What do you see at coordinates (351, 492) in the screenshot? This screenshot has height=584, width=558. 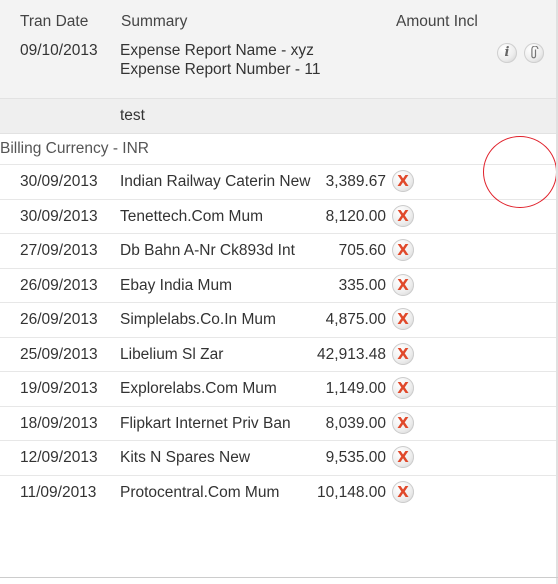 I see `transaction-amount: 10,148.00` at bounding box center [351, 492].